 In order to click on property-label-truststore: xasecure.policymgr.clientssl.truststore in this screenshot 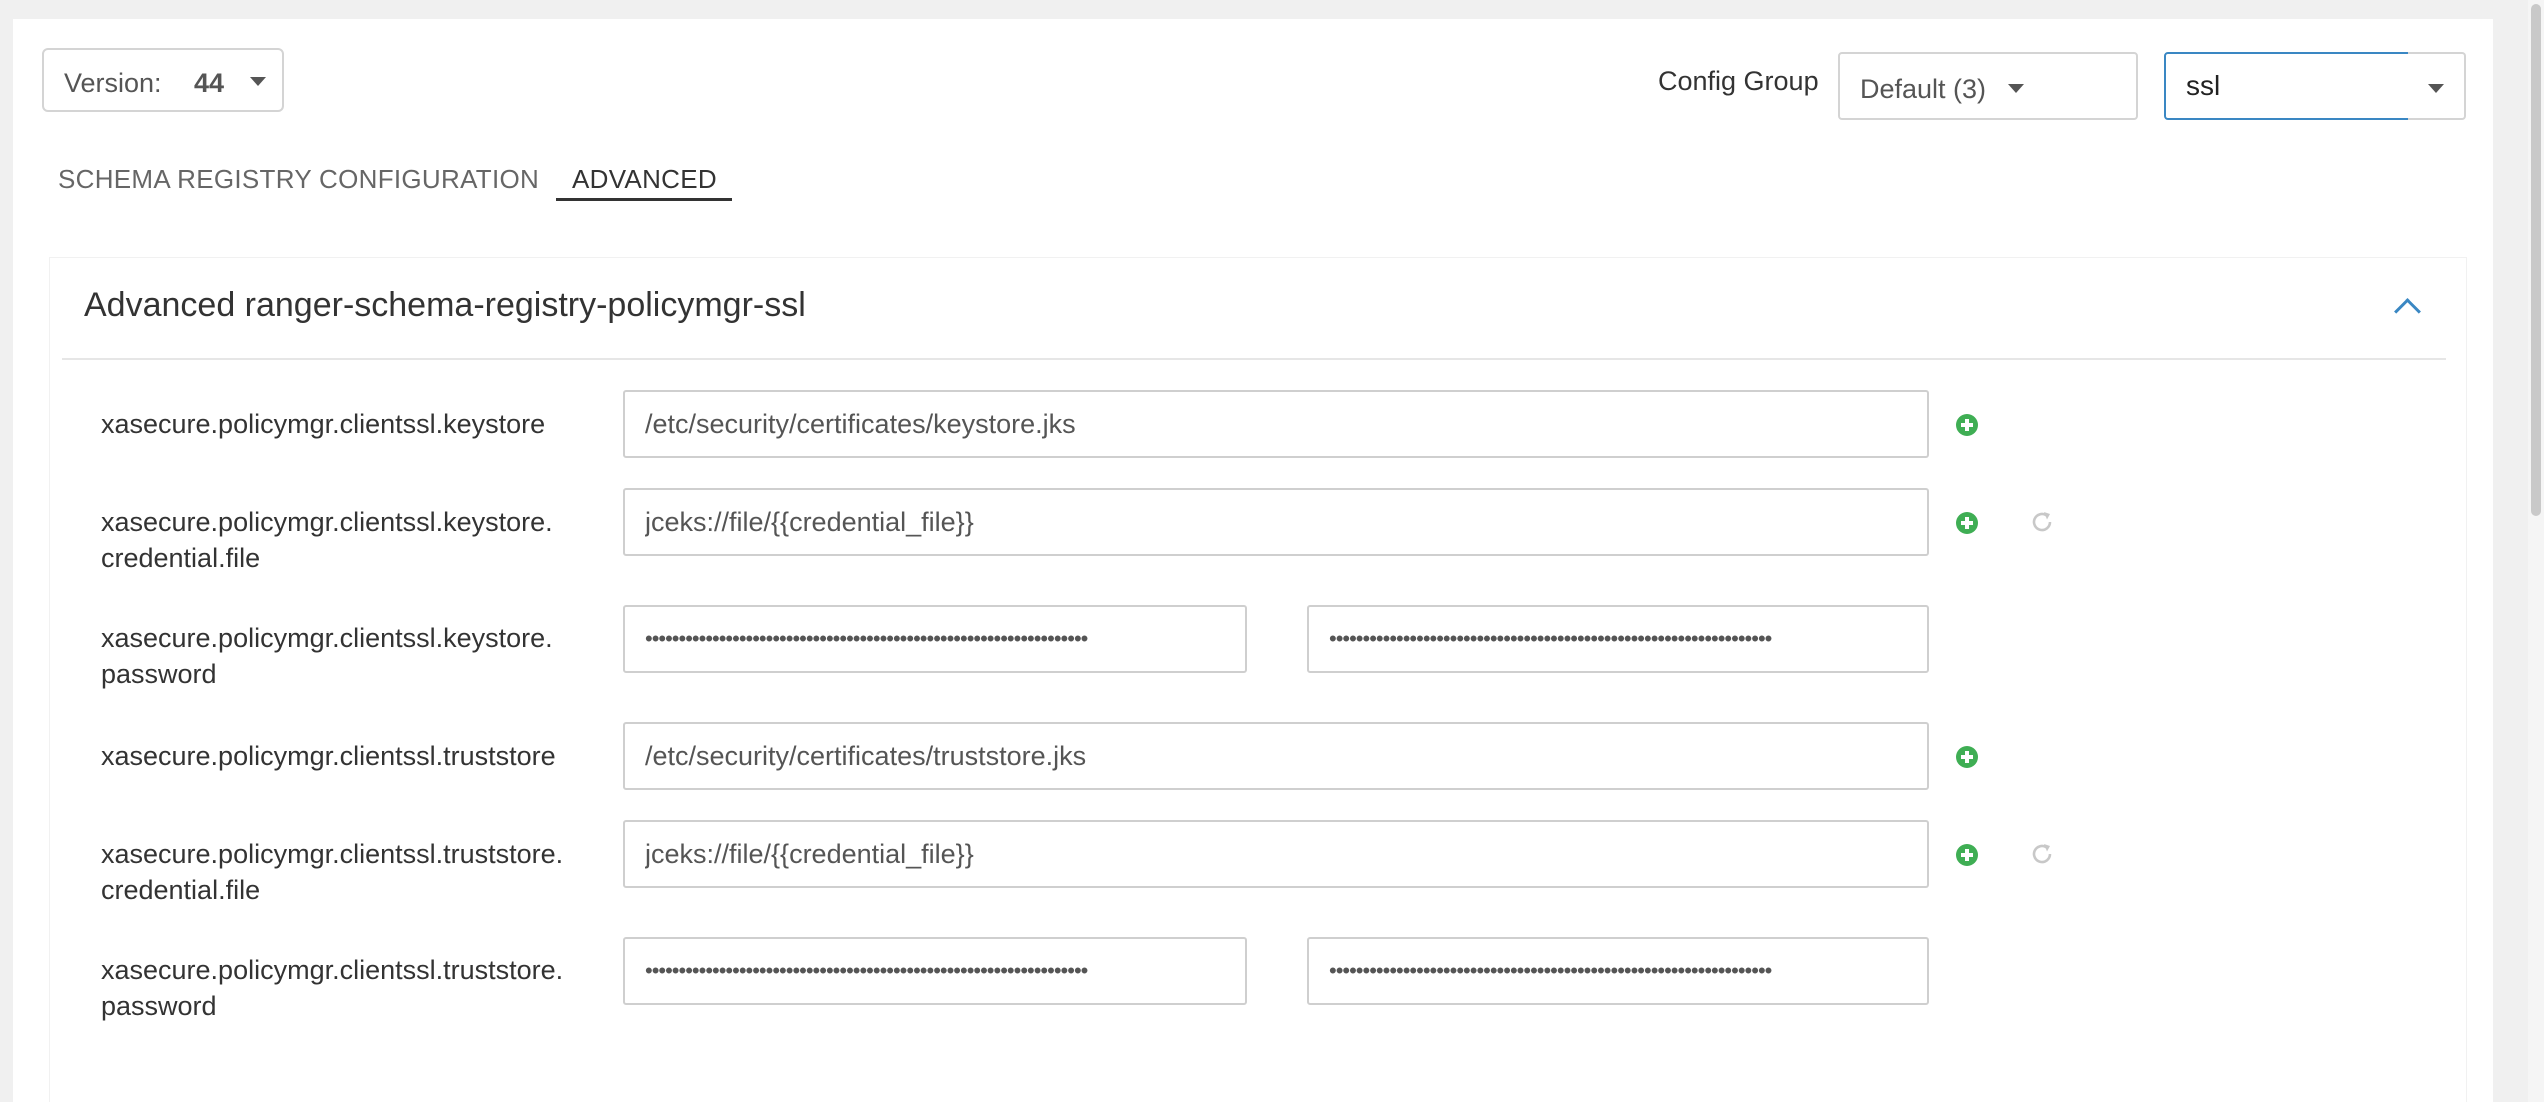, I will do `click(361, 756)`.